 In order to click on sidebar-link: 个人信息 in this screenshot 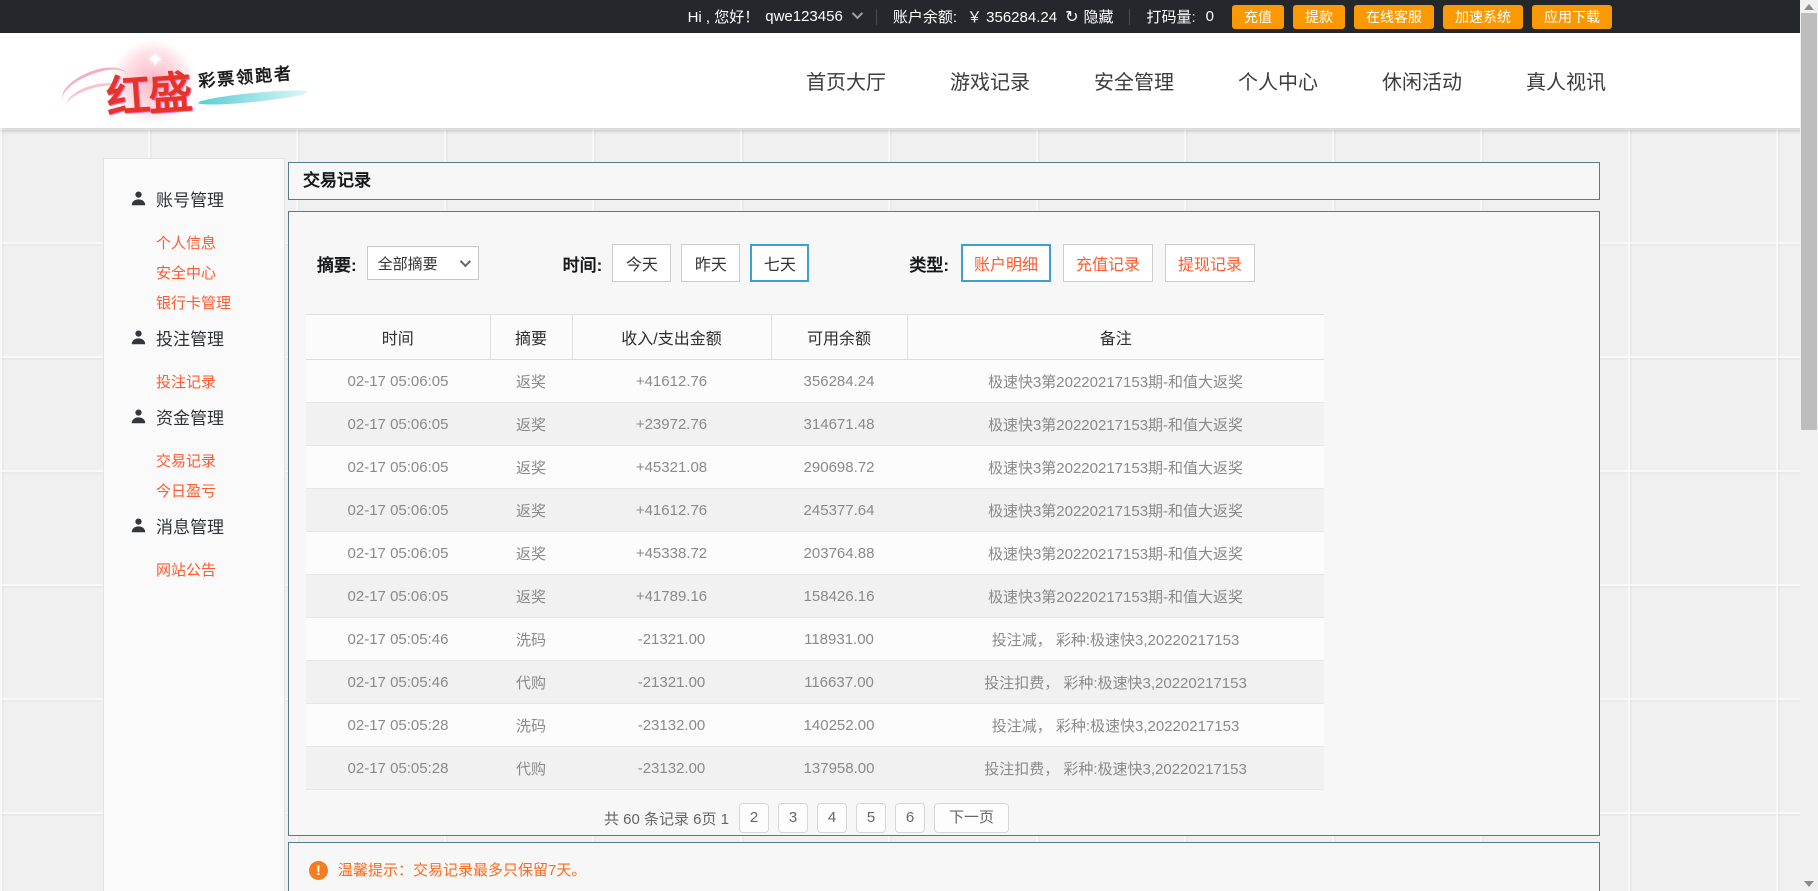, I will do `click(194, 242)`.